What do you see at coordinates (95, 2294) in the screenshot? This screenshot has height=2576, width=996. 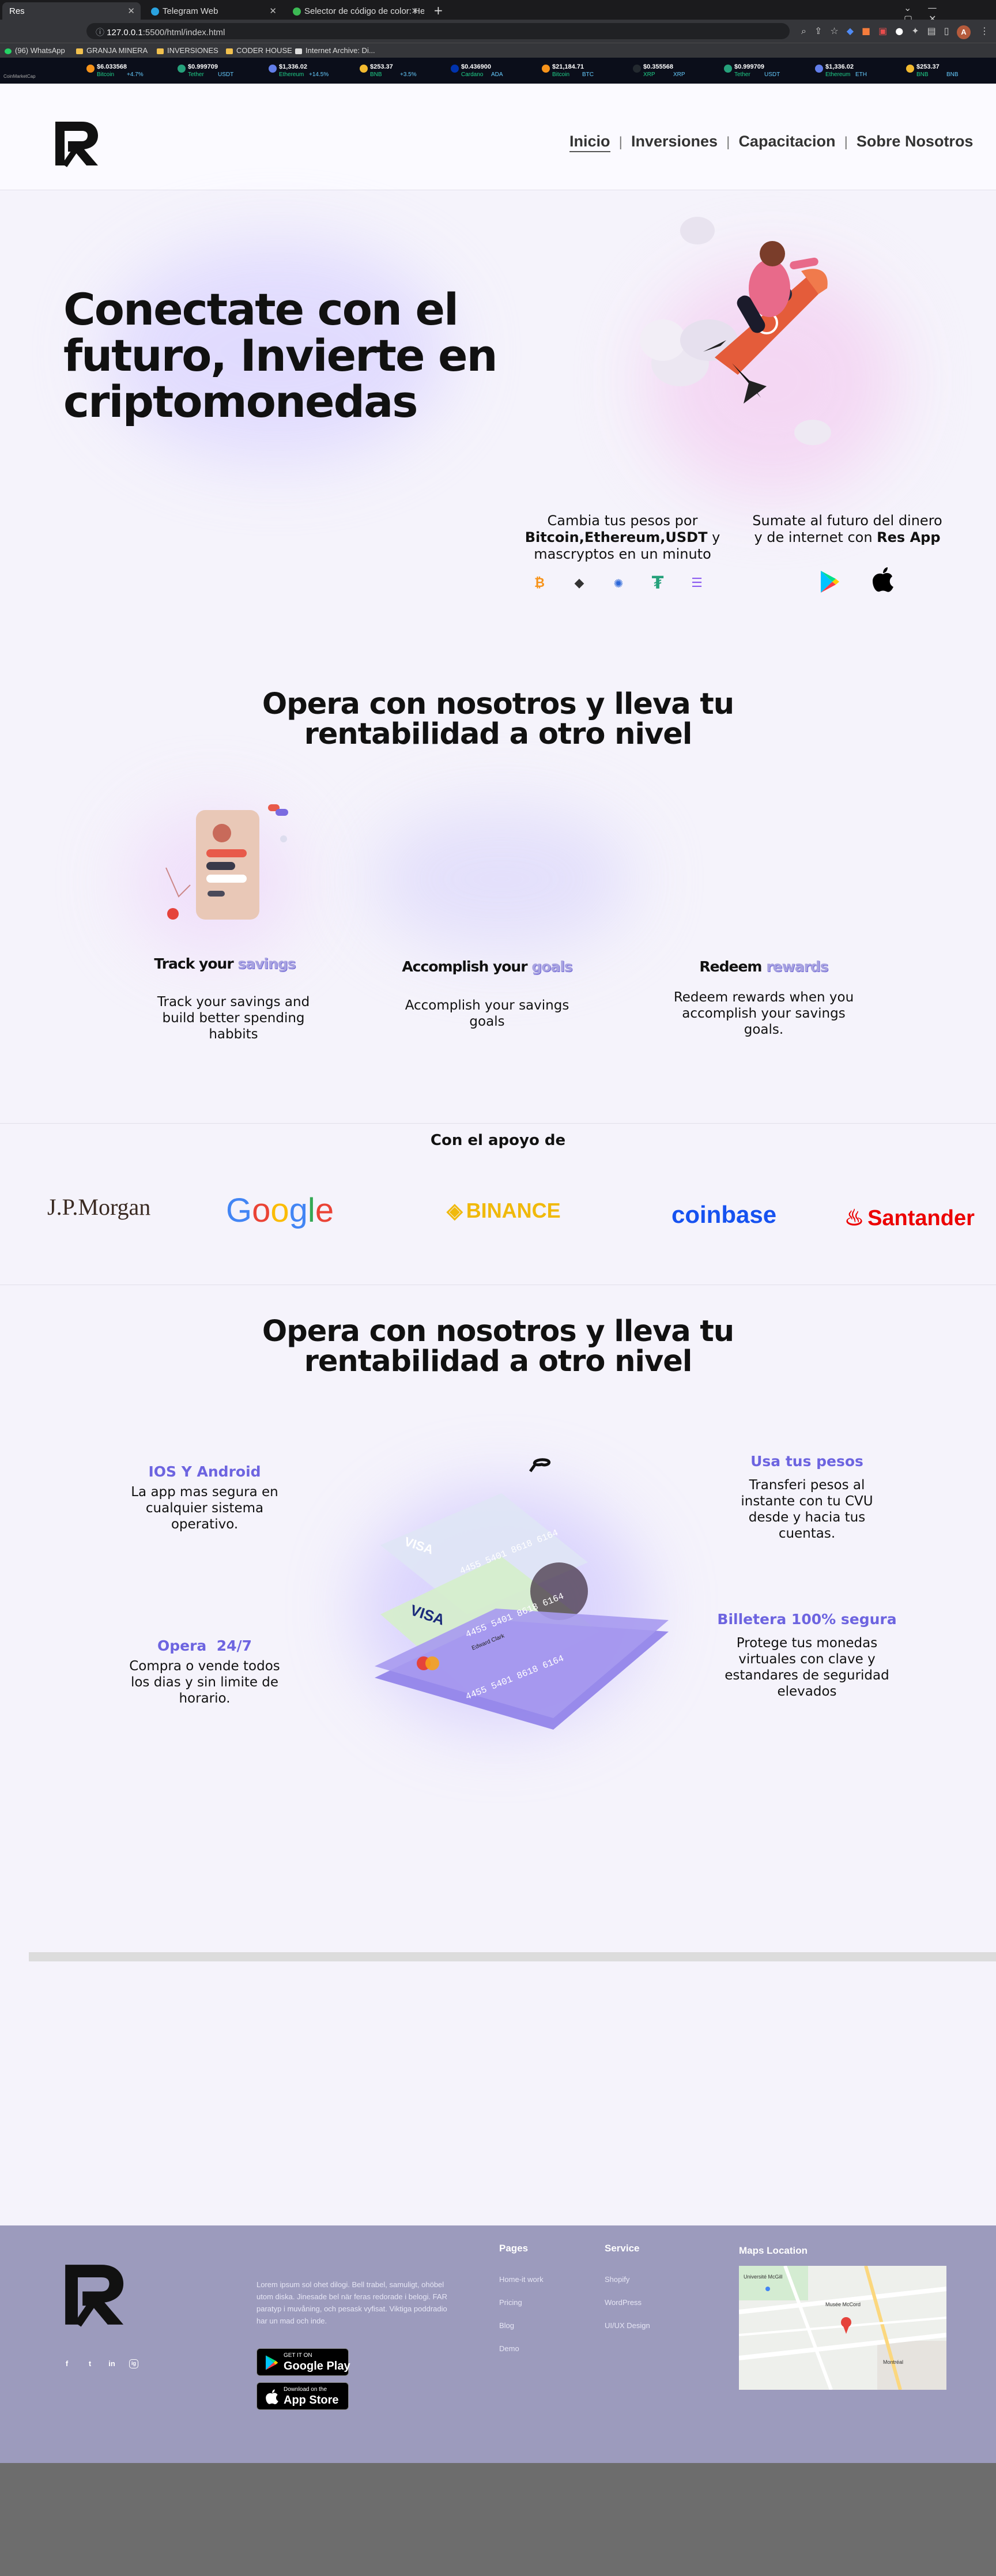 I see `footer-logo` at bounding box center [95, 2294].